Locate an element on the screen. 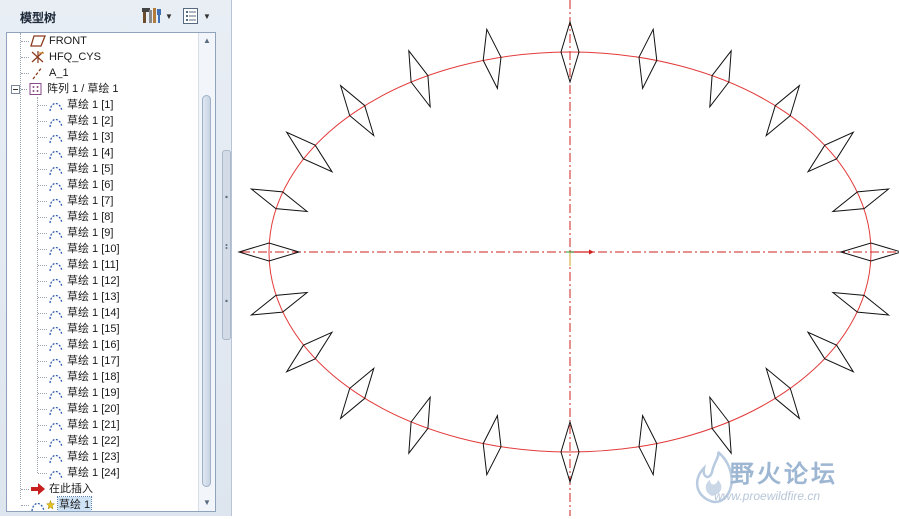 The width and height of the screenshot is (899, 519). tree-item-sketch-instance: 草绘 1 [13] is located at coordinates (79, 297).